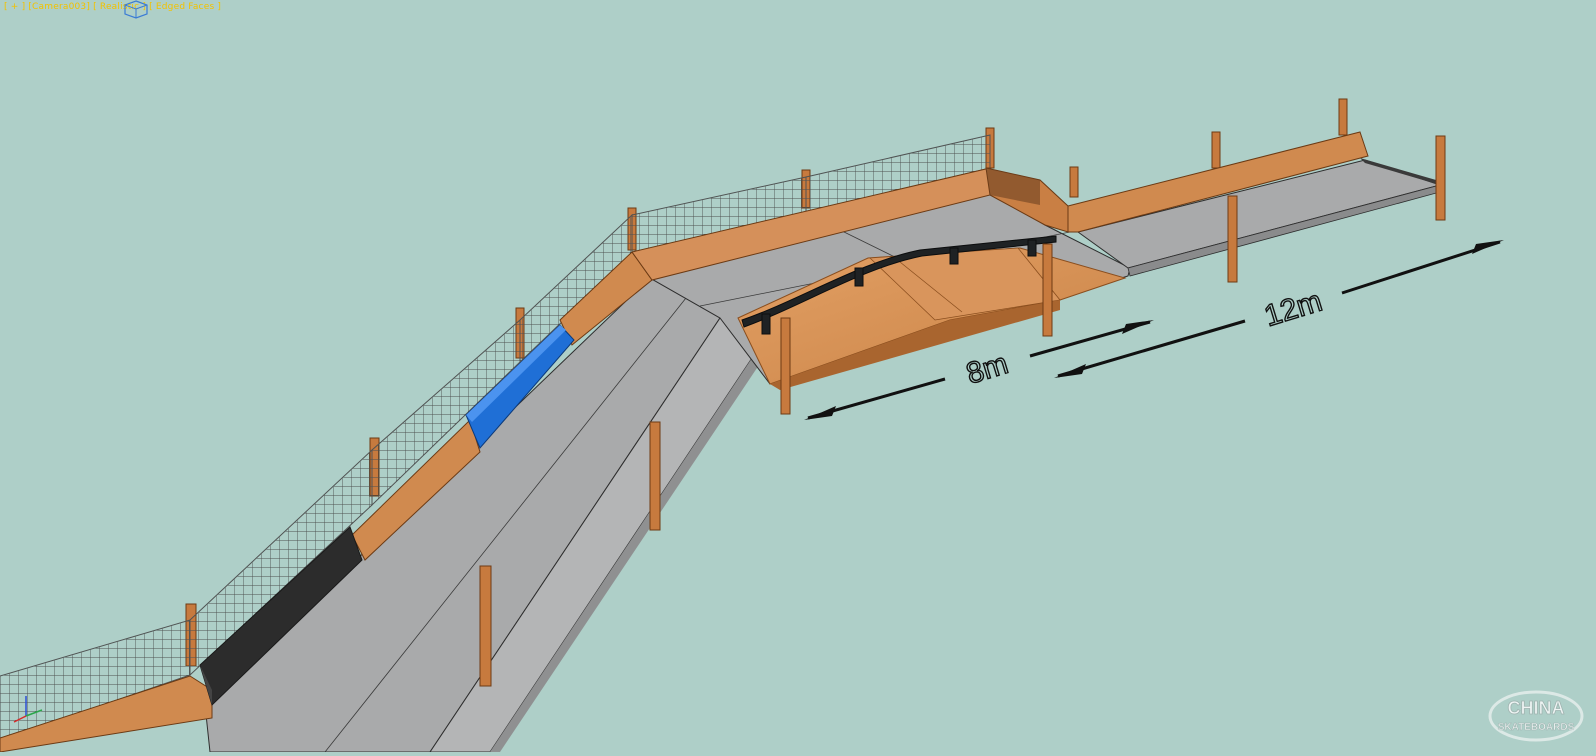 The width and height of the screenshot is (1596, 756). Describe the element at coordinates (1144, 338) in the screenshot. I see `dimension-labels: 8m 12m` at that location.